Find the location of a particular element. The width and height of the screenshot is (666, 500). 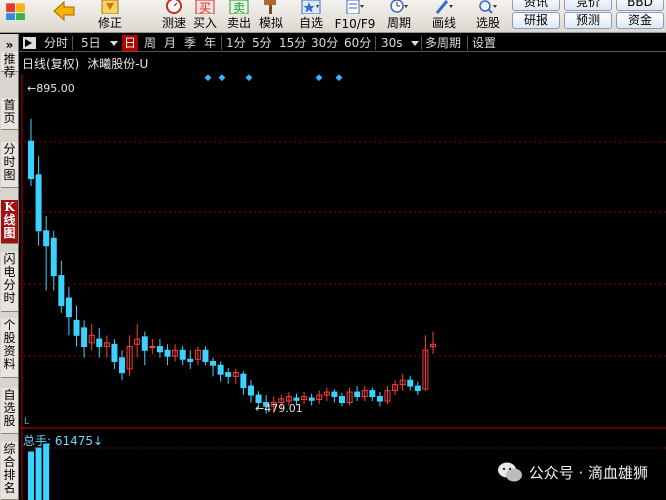

period-60min: 60分 is located at coordinates (357, 43).